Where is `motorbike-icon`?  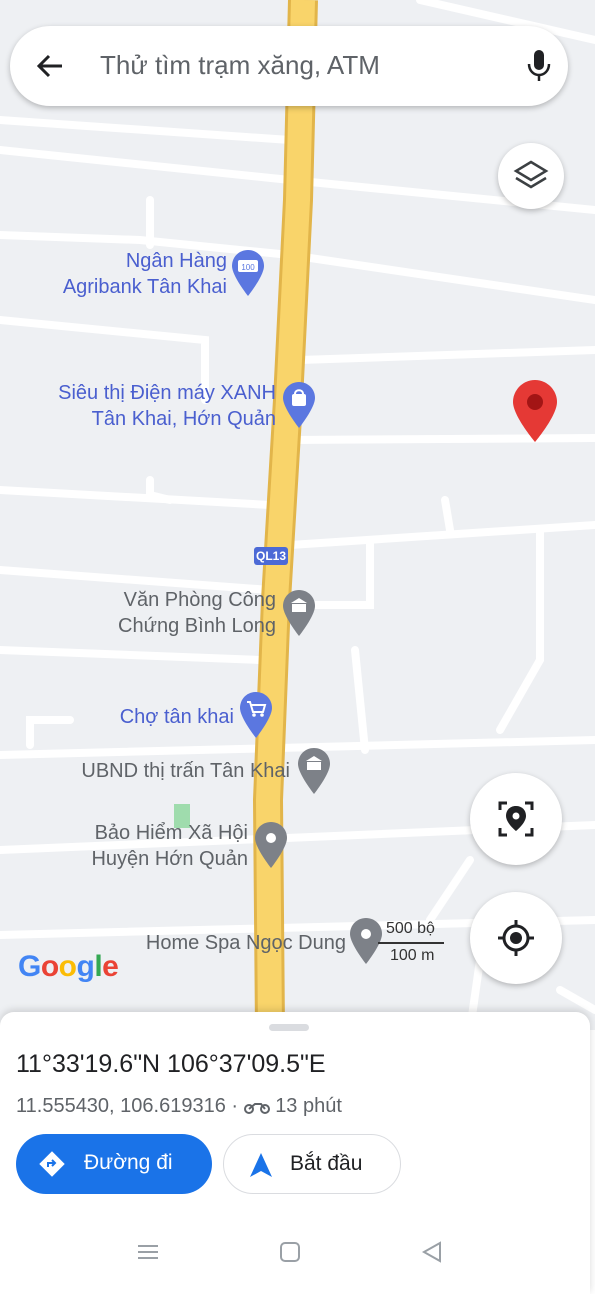
motorbike-icon is located at coordinates (256, 1108).